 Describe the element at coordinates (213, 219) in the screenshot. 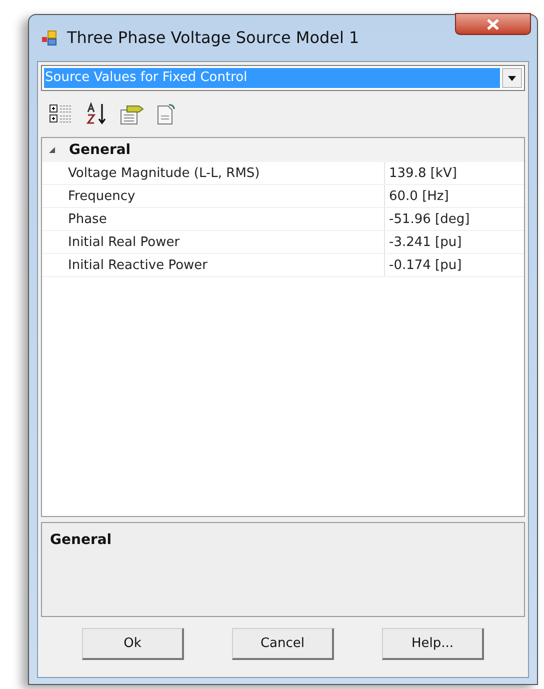

I see `property-name: Phase` at that location.